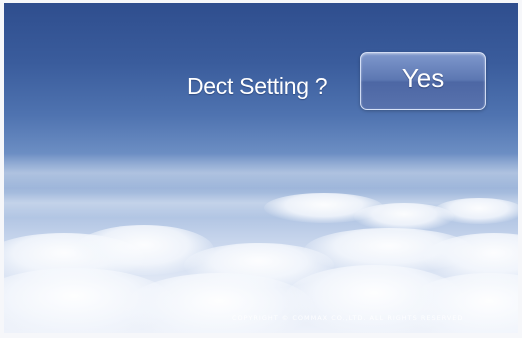 The height and width of the screenshot is (338, 522). Describe the element at coordinates (257, 86) in the screenshot. I see `dect-setting-prompt: Dect Setting ?` at that location.